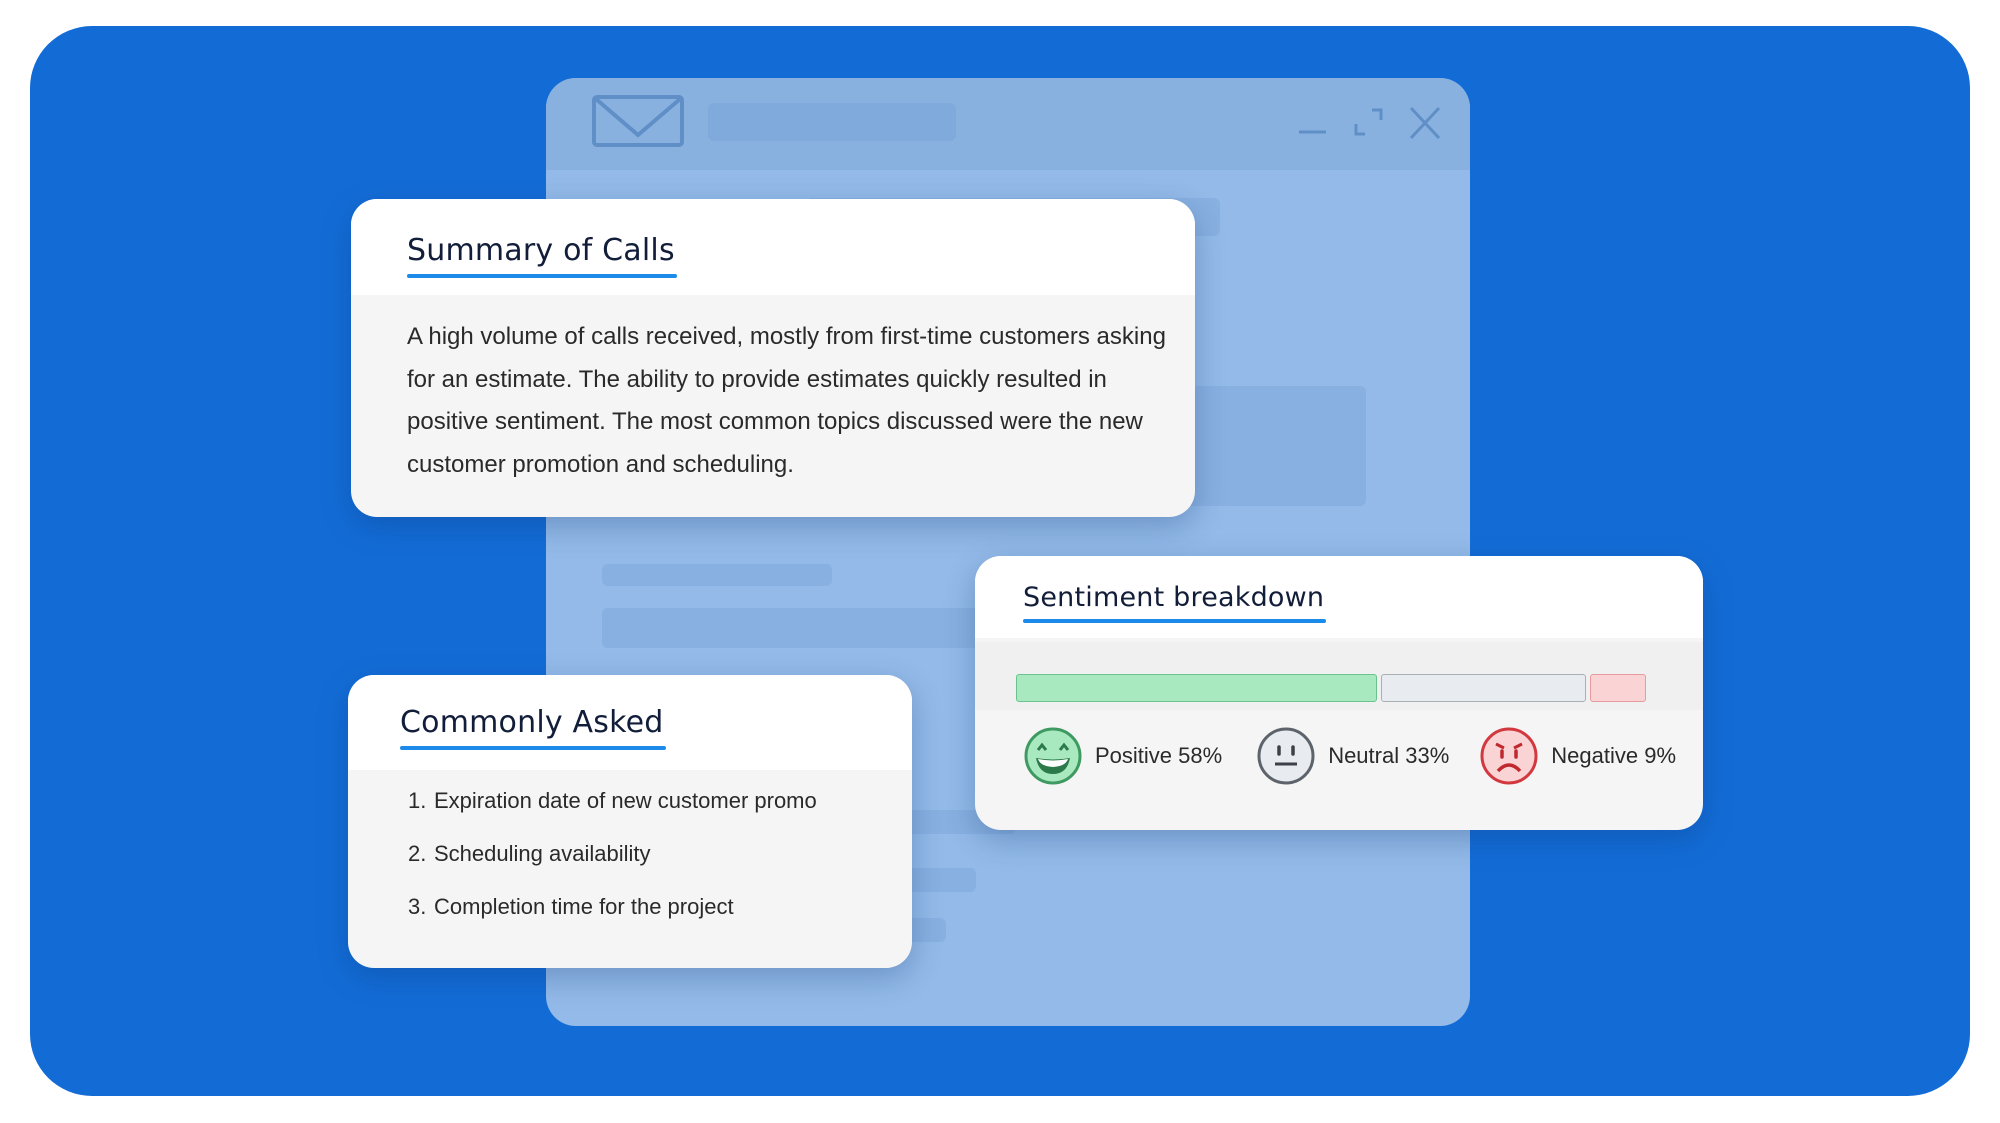 This screenshot has width=2000, height=1123. Describe the element at coordinates (584, 906) in the screenshot. I see `list-item-text: Completion time for the project` at that location.